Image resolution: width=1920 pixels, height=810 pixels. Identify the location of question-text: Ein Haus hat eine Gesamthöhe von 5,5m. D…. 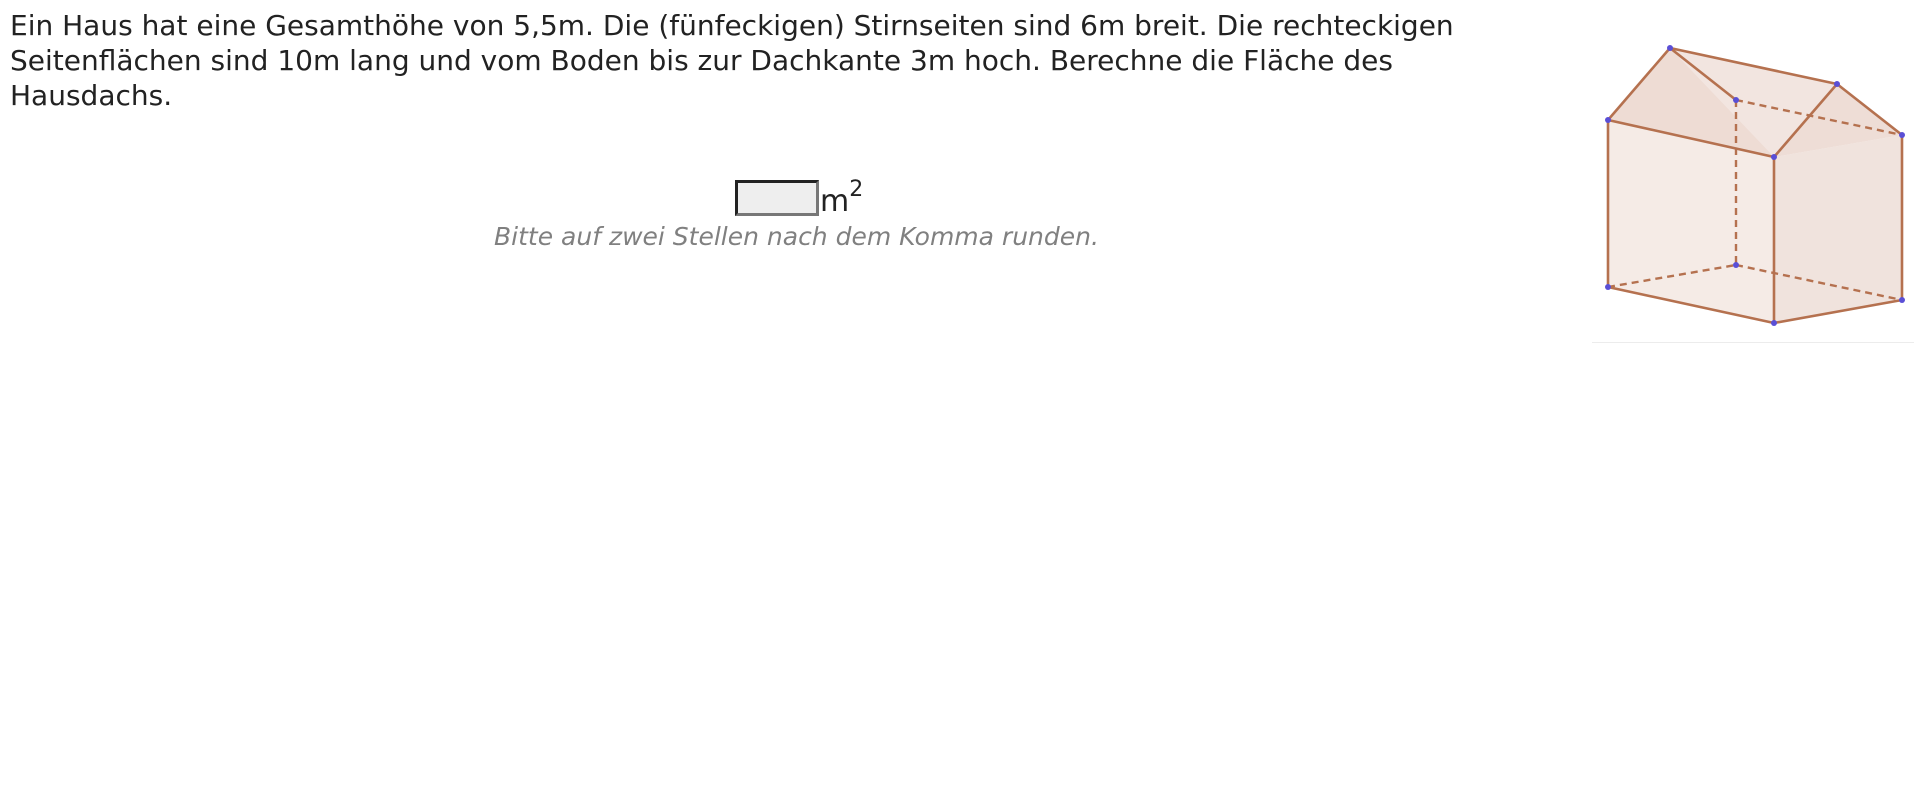
(732, 60).